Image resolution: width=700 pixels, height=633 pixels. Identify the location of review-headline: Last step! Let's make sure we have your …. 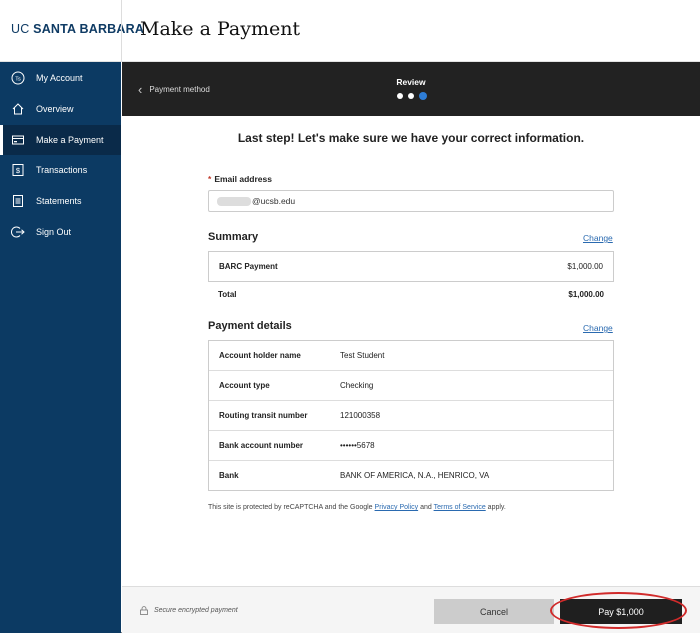
(411, 138).